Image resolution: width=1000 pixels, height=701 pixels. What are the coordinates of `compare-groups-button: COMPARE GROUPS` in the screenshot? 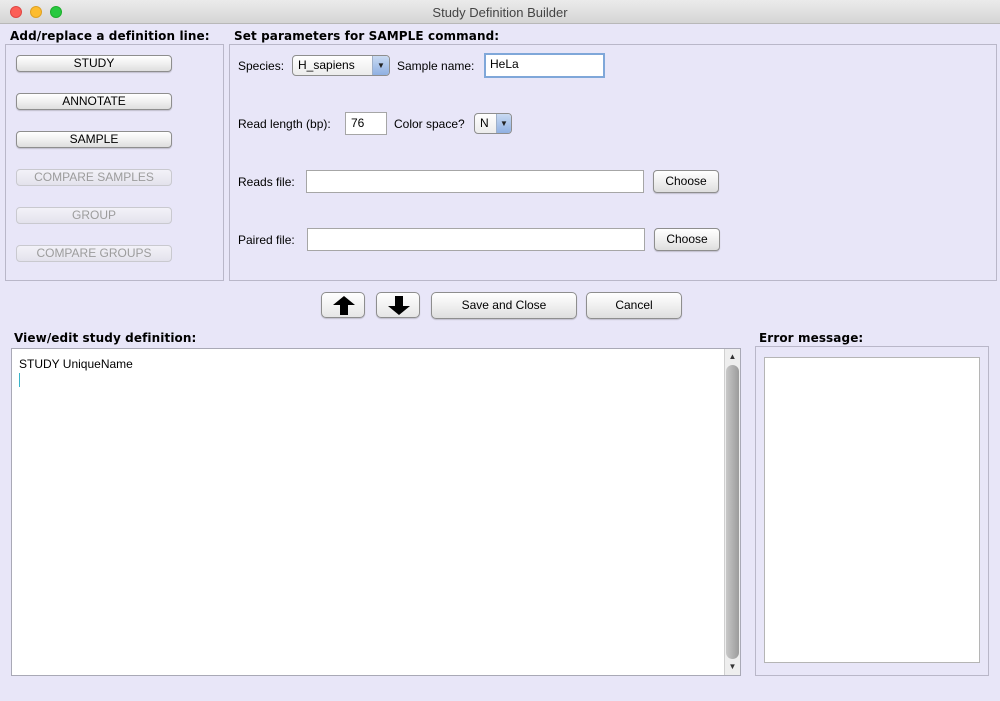 It's located at (94, 253).